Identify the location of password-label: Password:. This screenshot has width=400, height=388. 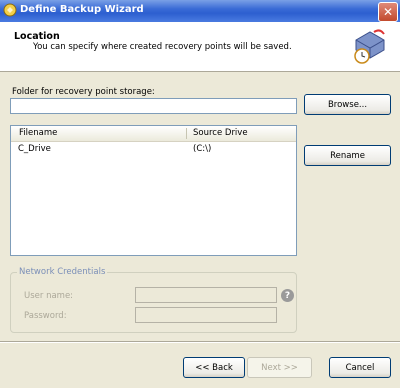
(45, 316).